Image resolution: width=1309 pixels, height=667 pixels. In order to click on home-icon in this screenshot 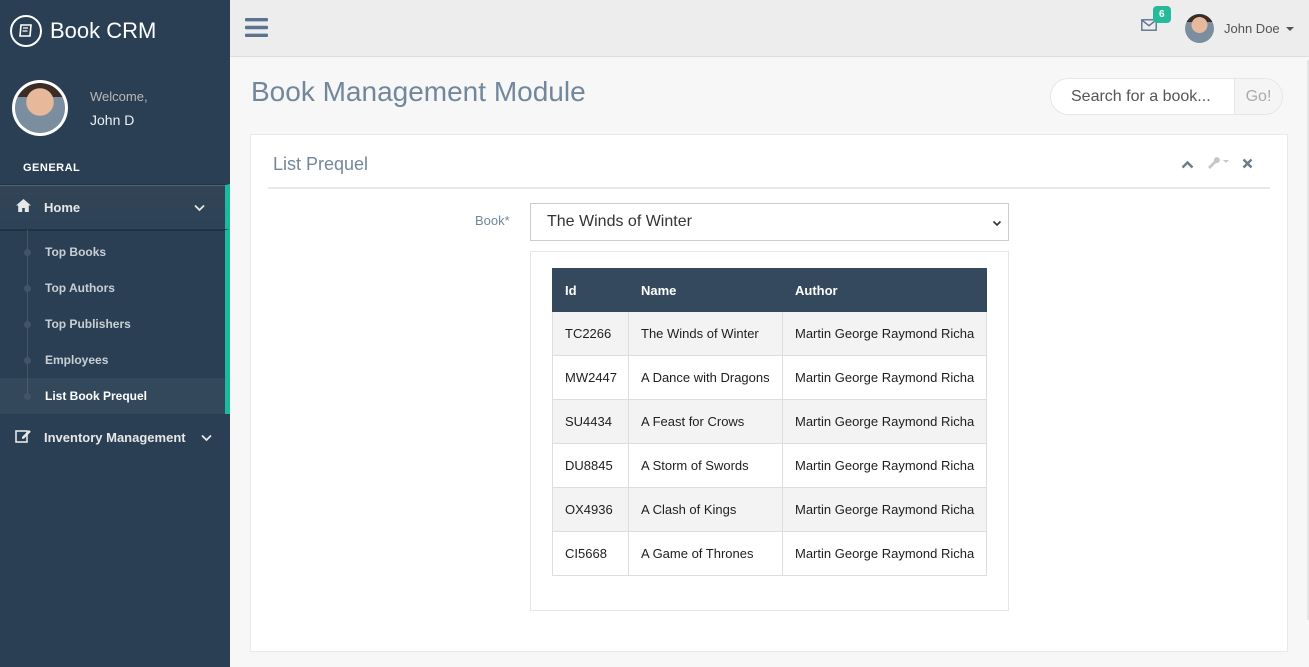, I will do `click(23, 207)`.